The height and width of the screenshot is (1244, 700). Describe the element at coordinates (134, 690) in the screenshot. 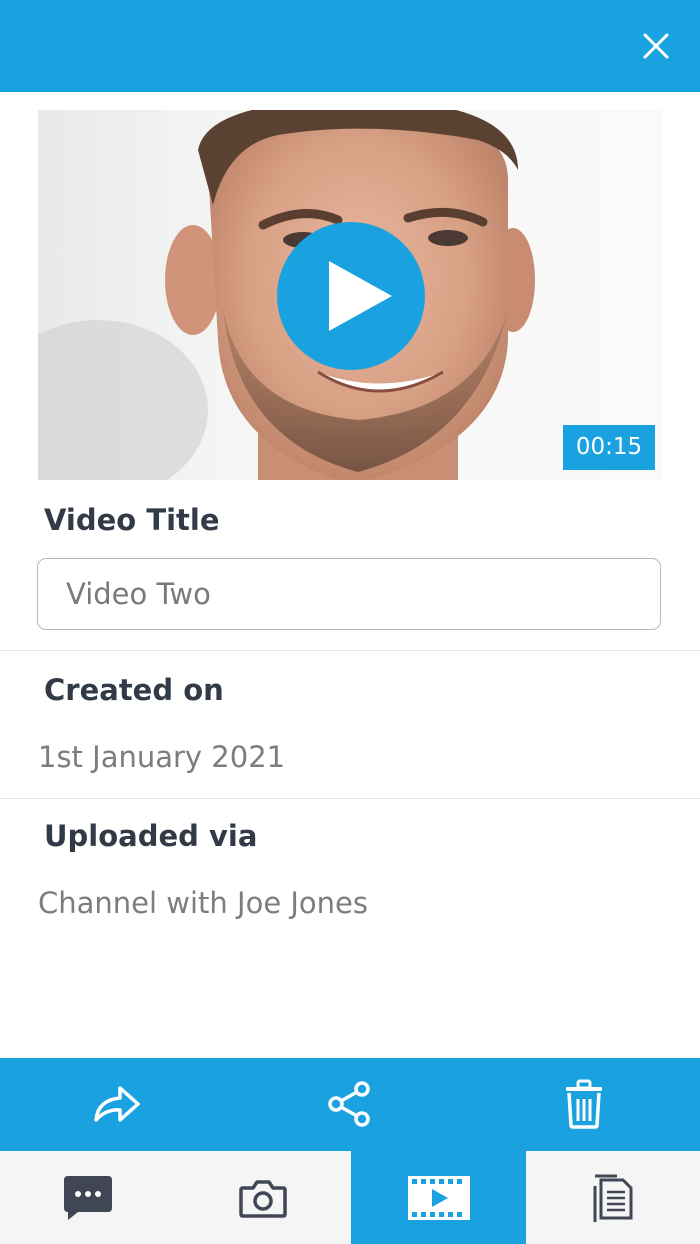

I see `created-on-label: Created on` at that location.